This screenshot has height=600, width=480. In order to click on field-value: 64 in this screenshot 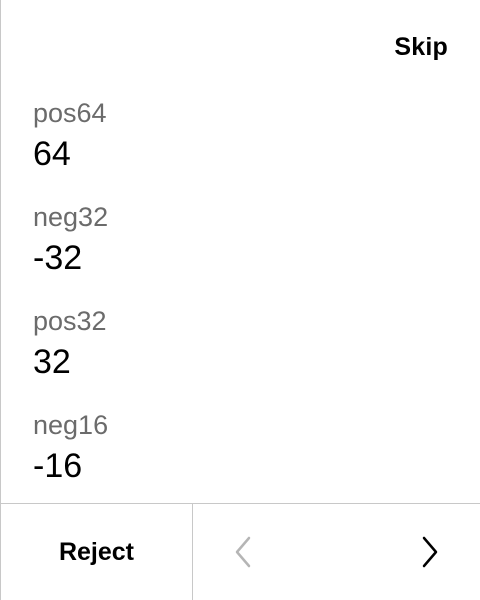, I will do `click(52, 154)`.